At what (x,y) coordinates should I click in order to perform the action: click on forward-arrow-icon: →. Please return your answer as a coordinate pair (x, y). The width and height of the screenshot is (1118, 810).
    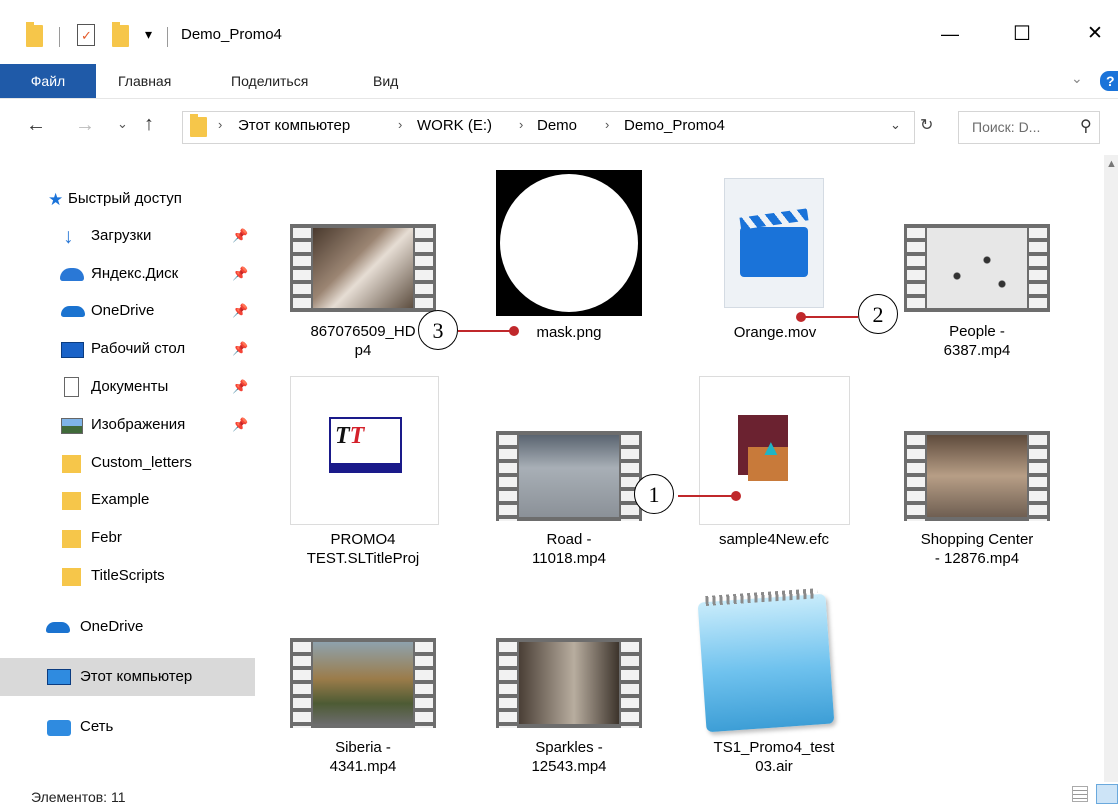
    Looking at the image, I should click on (85, 125).